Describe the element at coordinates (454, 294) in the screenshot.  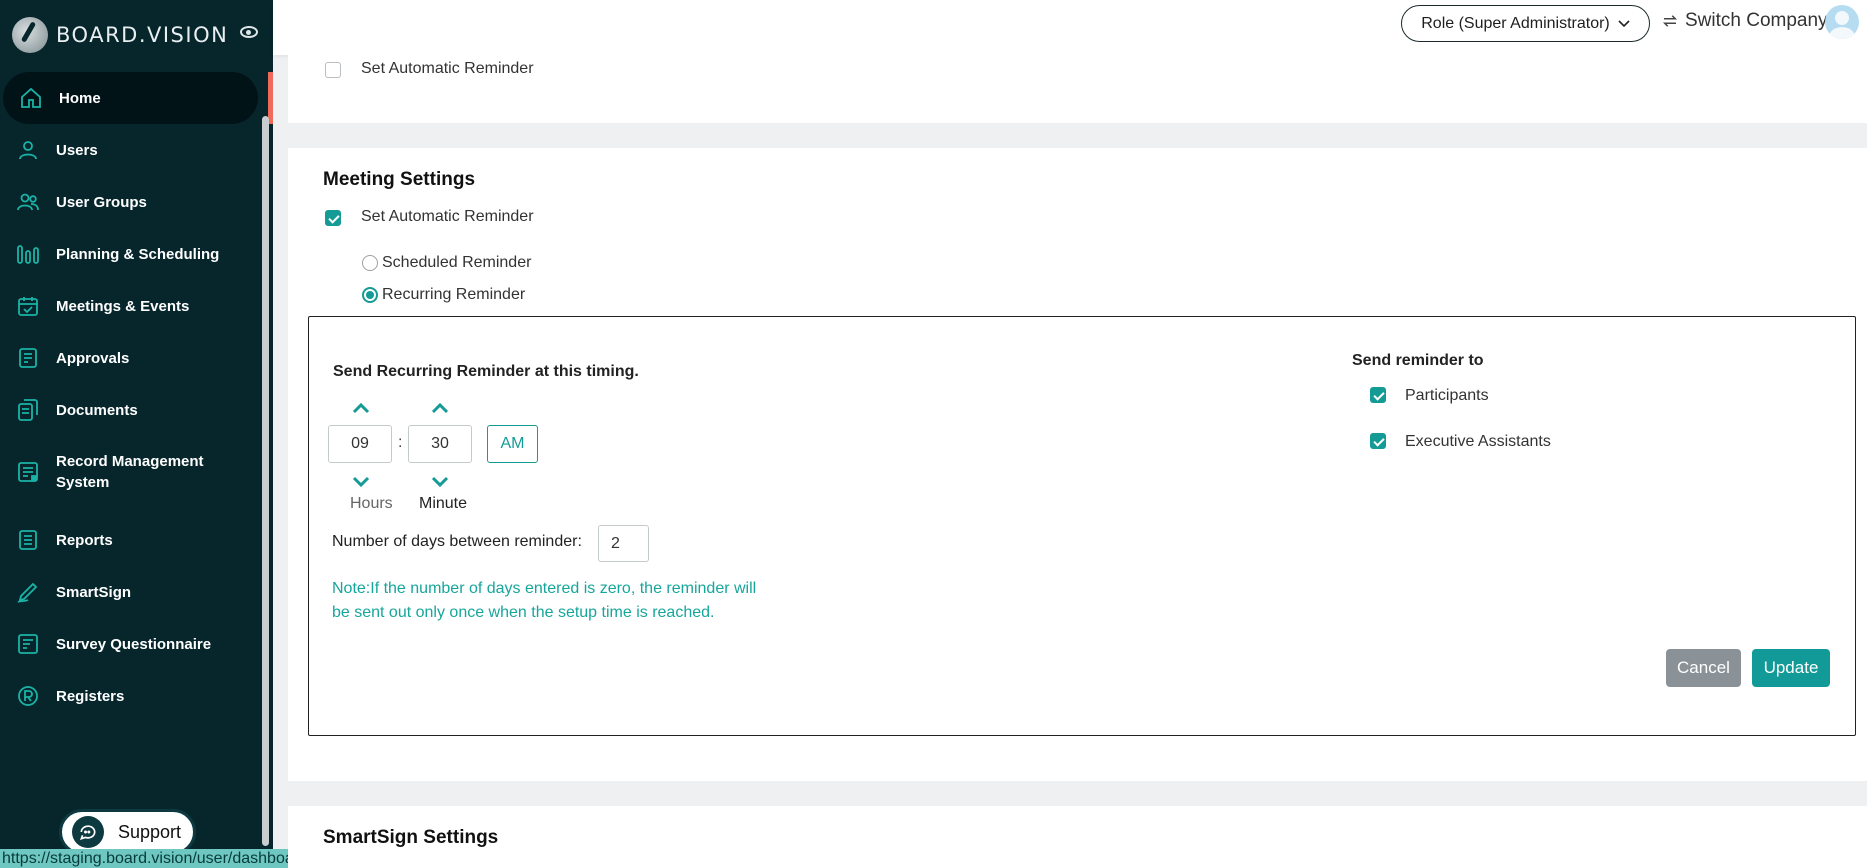
I see `recurring-reminder-label: Recurring Reminder` at that location.